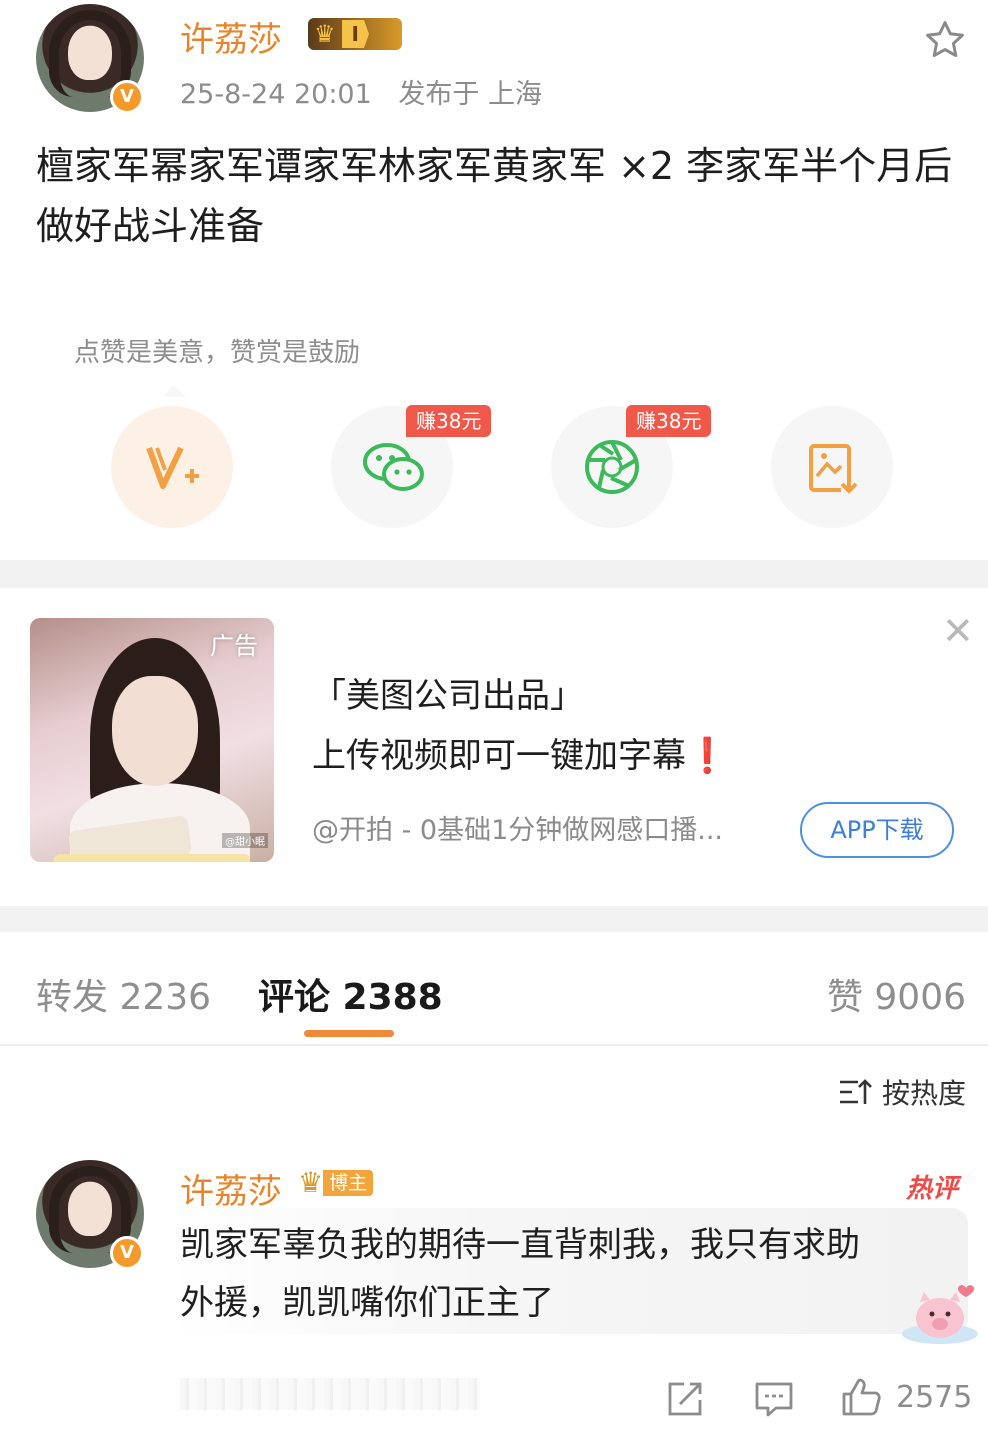 This screenshot has height=1434, width=988. What do you see at coordinates (123, 994) in the screenshot?
I see `tab-repost: 转发 2236` at bounding box center [123, 994].